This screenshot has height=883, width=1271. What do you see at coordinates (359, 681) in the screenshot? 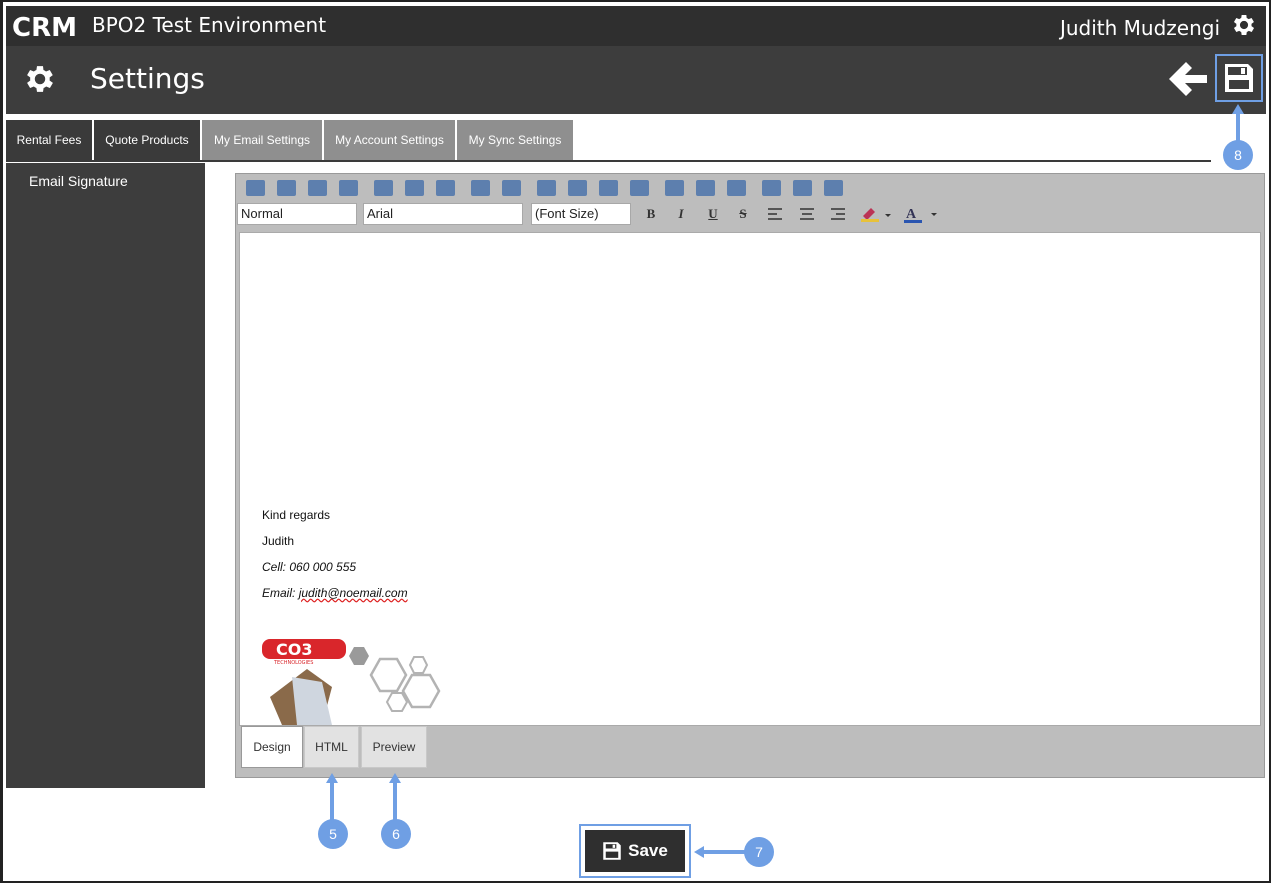
I see `company-logo-image: CO3 TECHNOLOGIES` at bounding box center [359, 681].